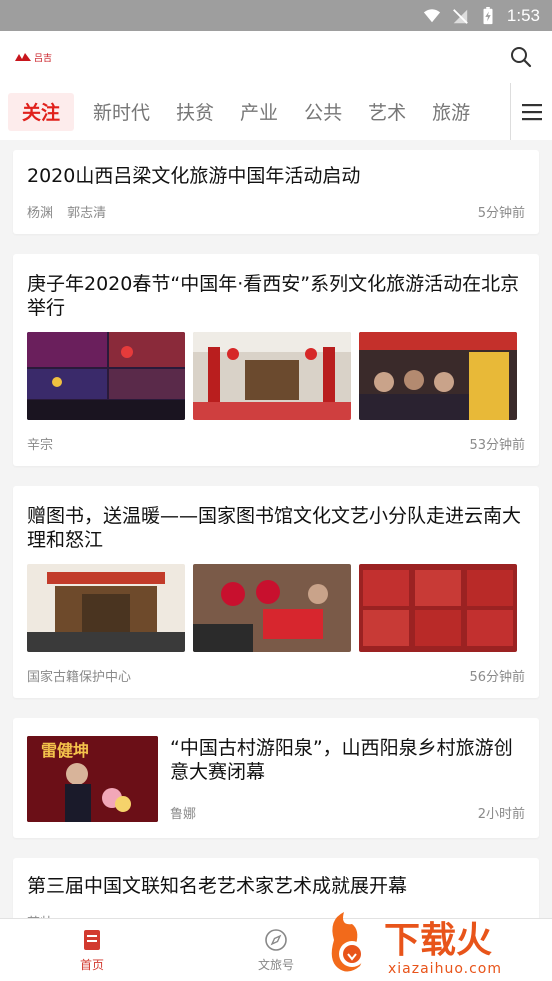 The image size is (552, 981). What do you see at coordinates (497, 445) in the screenshot?
I see `article-time: 53分钟前` at bounding box center [497, 445].